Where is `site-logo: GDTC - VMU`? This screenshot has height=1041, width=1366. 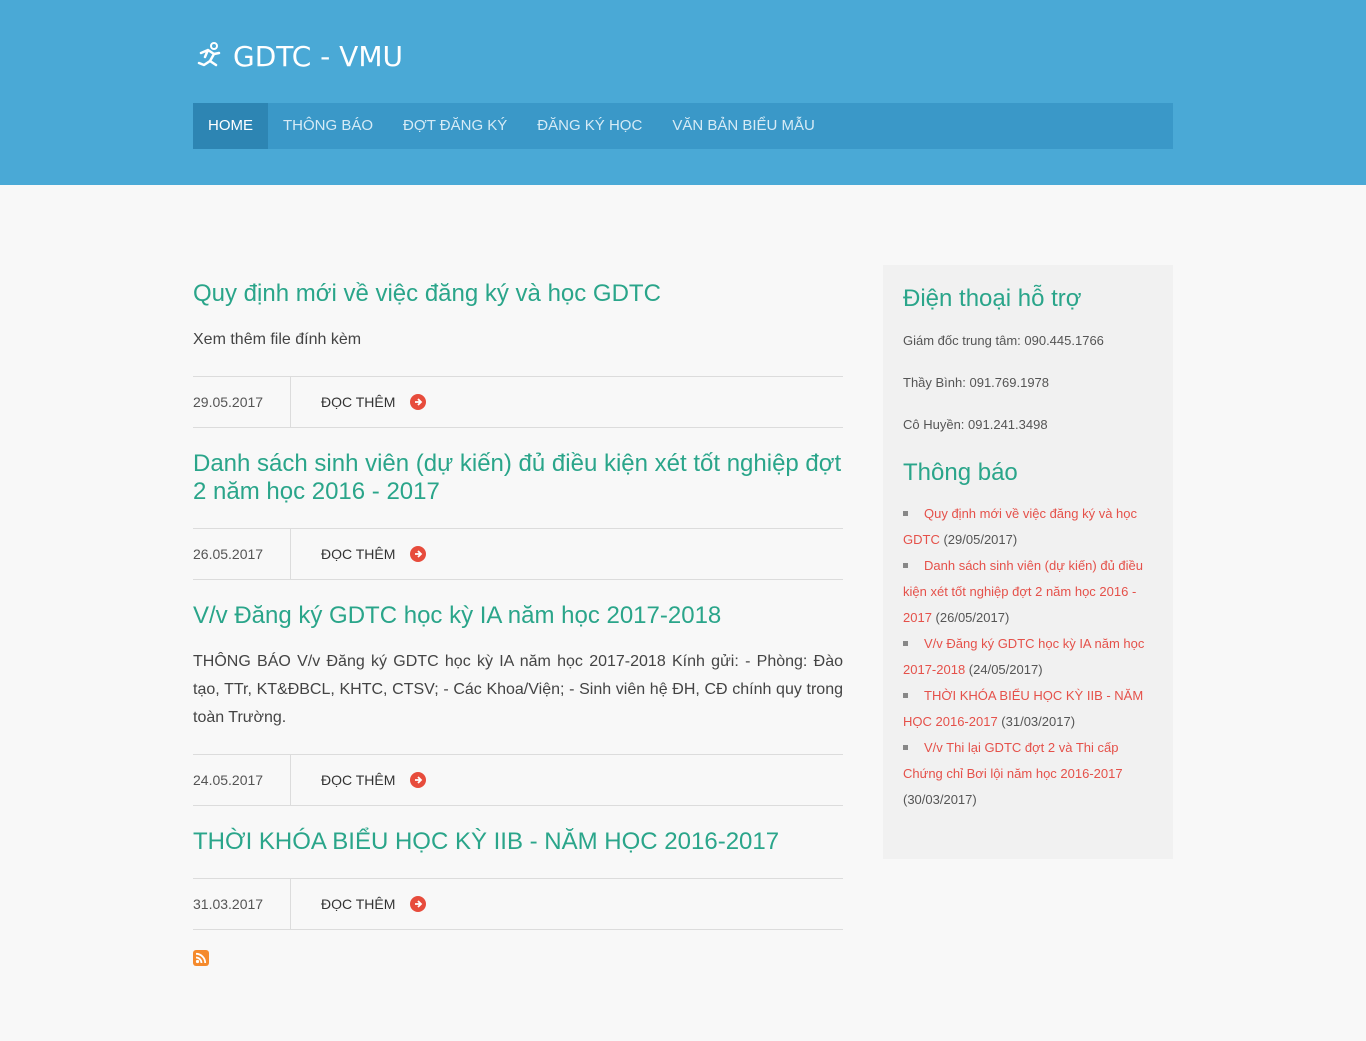 site-logo: GDTC - VMU is located at coordinates (298, 56).